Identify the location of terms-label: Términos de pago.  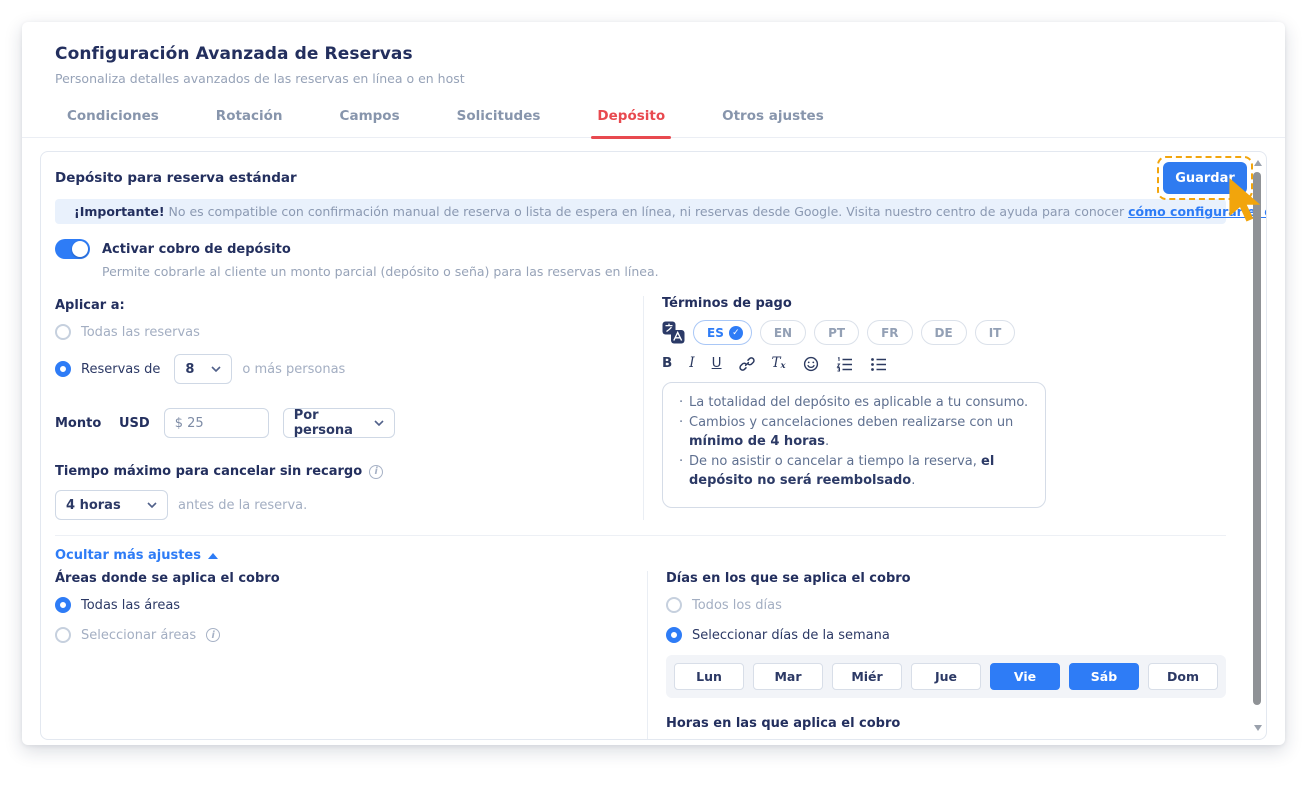
(727, 303).